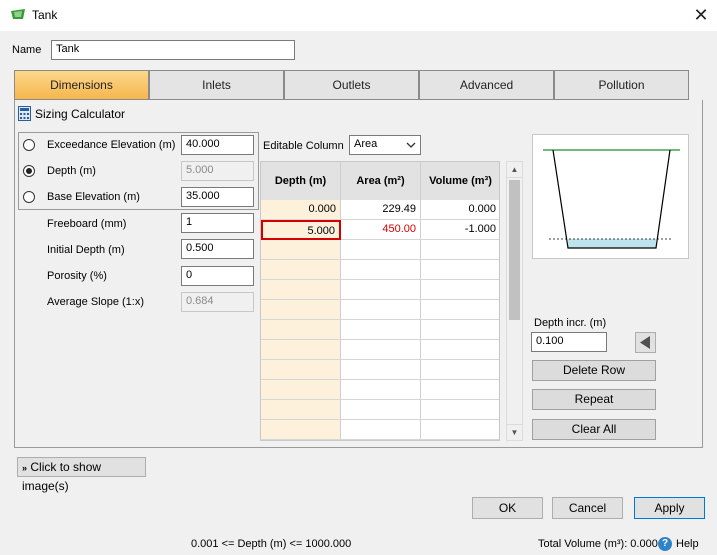 The width and height of the screenshot is (717, 555). Describe the element at coordinates (514, 432) in the screenshot. I see `scroll-down-icon: ▼` at that location.